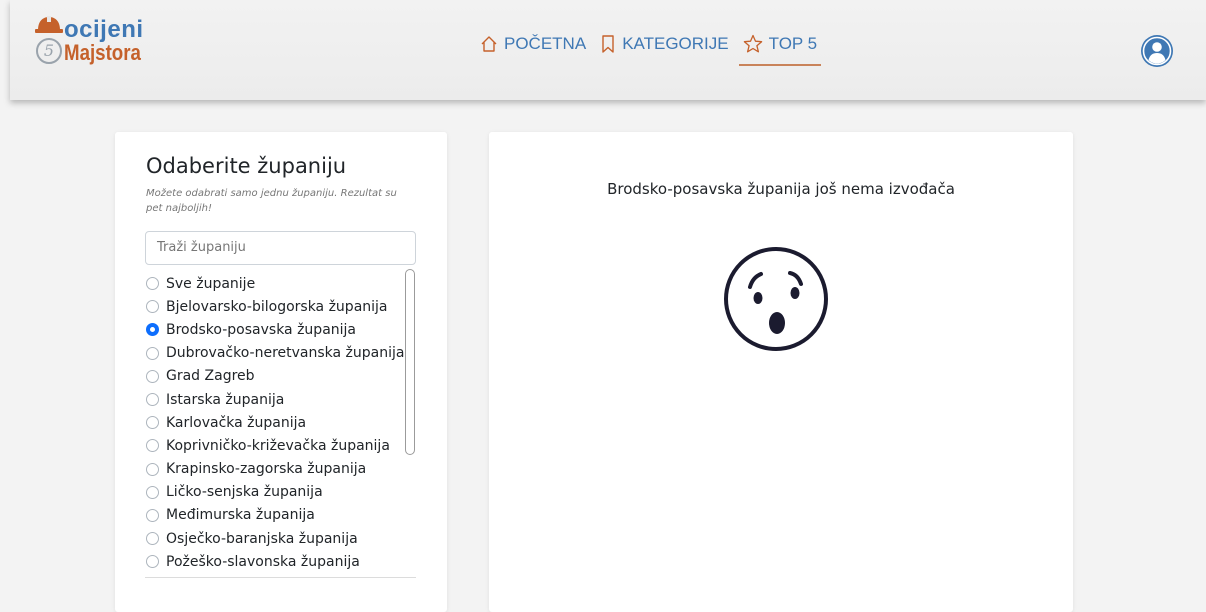  I want to click on user-circle-icon, so click(1157, 51).